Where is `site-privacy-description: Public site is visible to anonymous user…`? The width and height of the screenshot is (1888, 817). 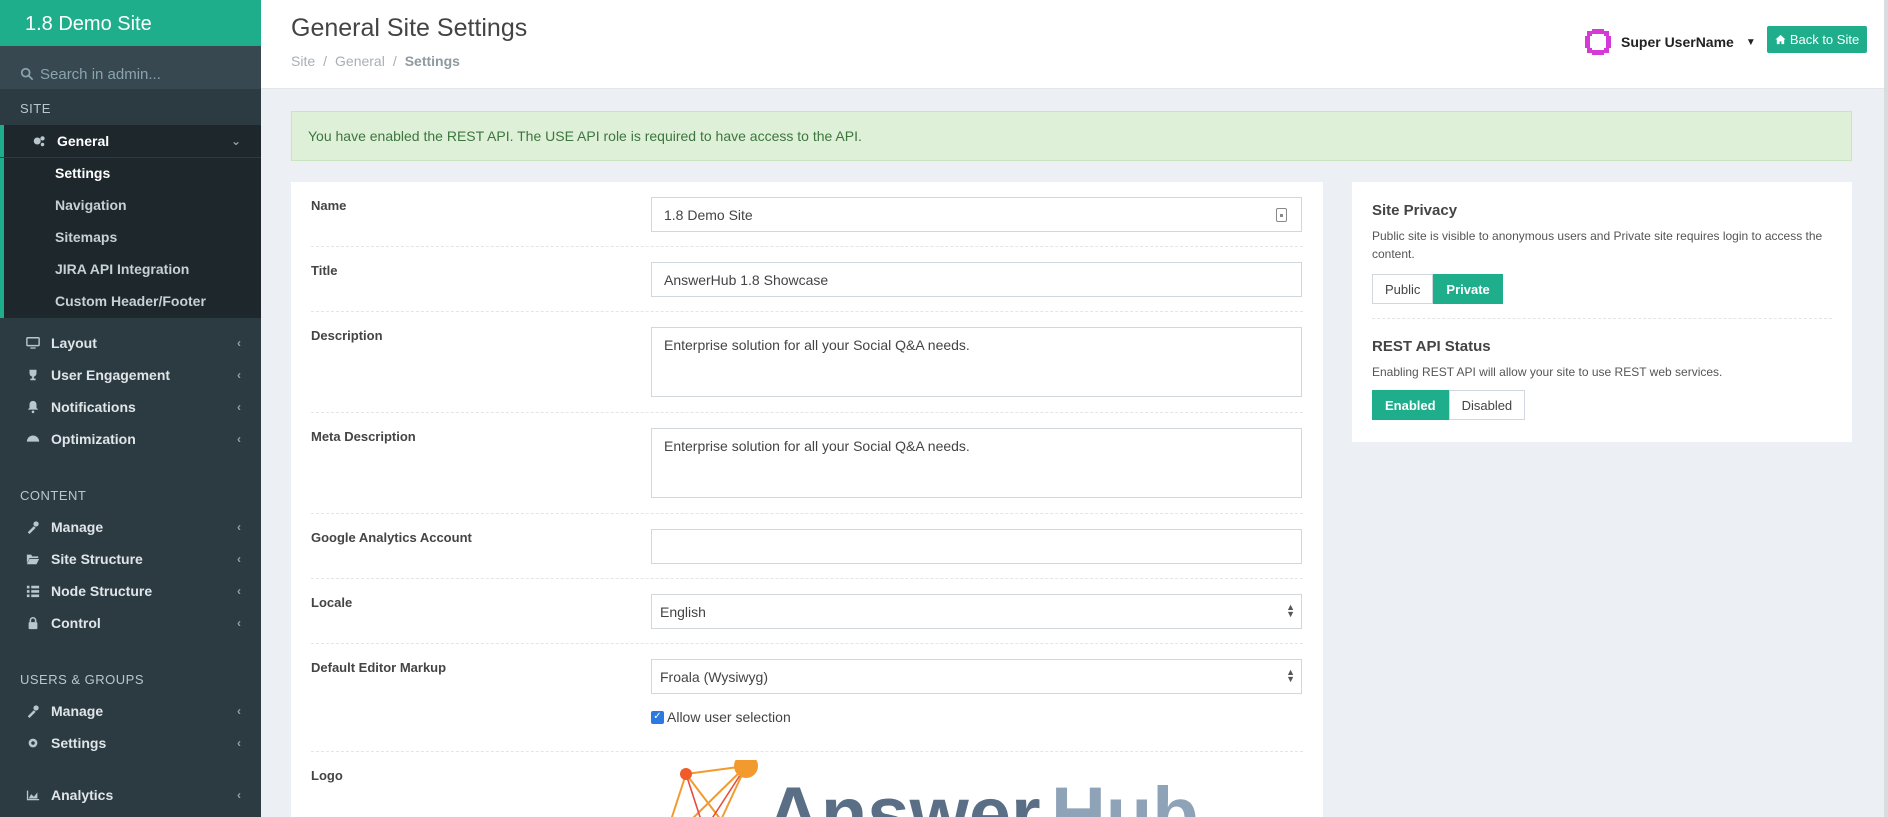
site-privacy-description: Public site is visible to anonymous user… is located at coordinates (1597, 245).